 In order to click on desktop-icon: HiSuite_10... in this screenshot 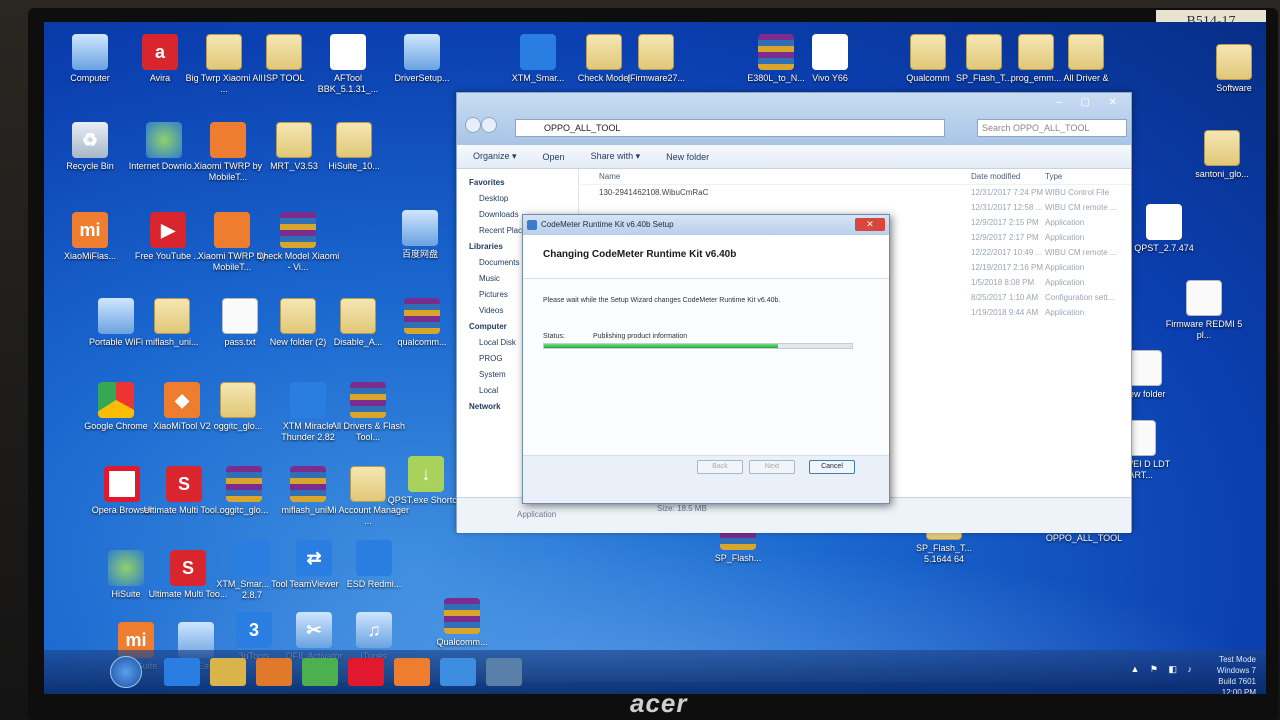, I will do `click(354, 147)`.